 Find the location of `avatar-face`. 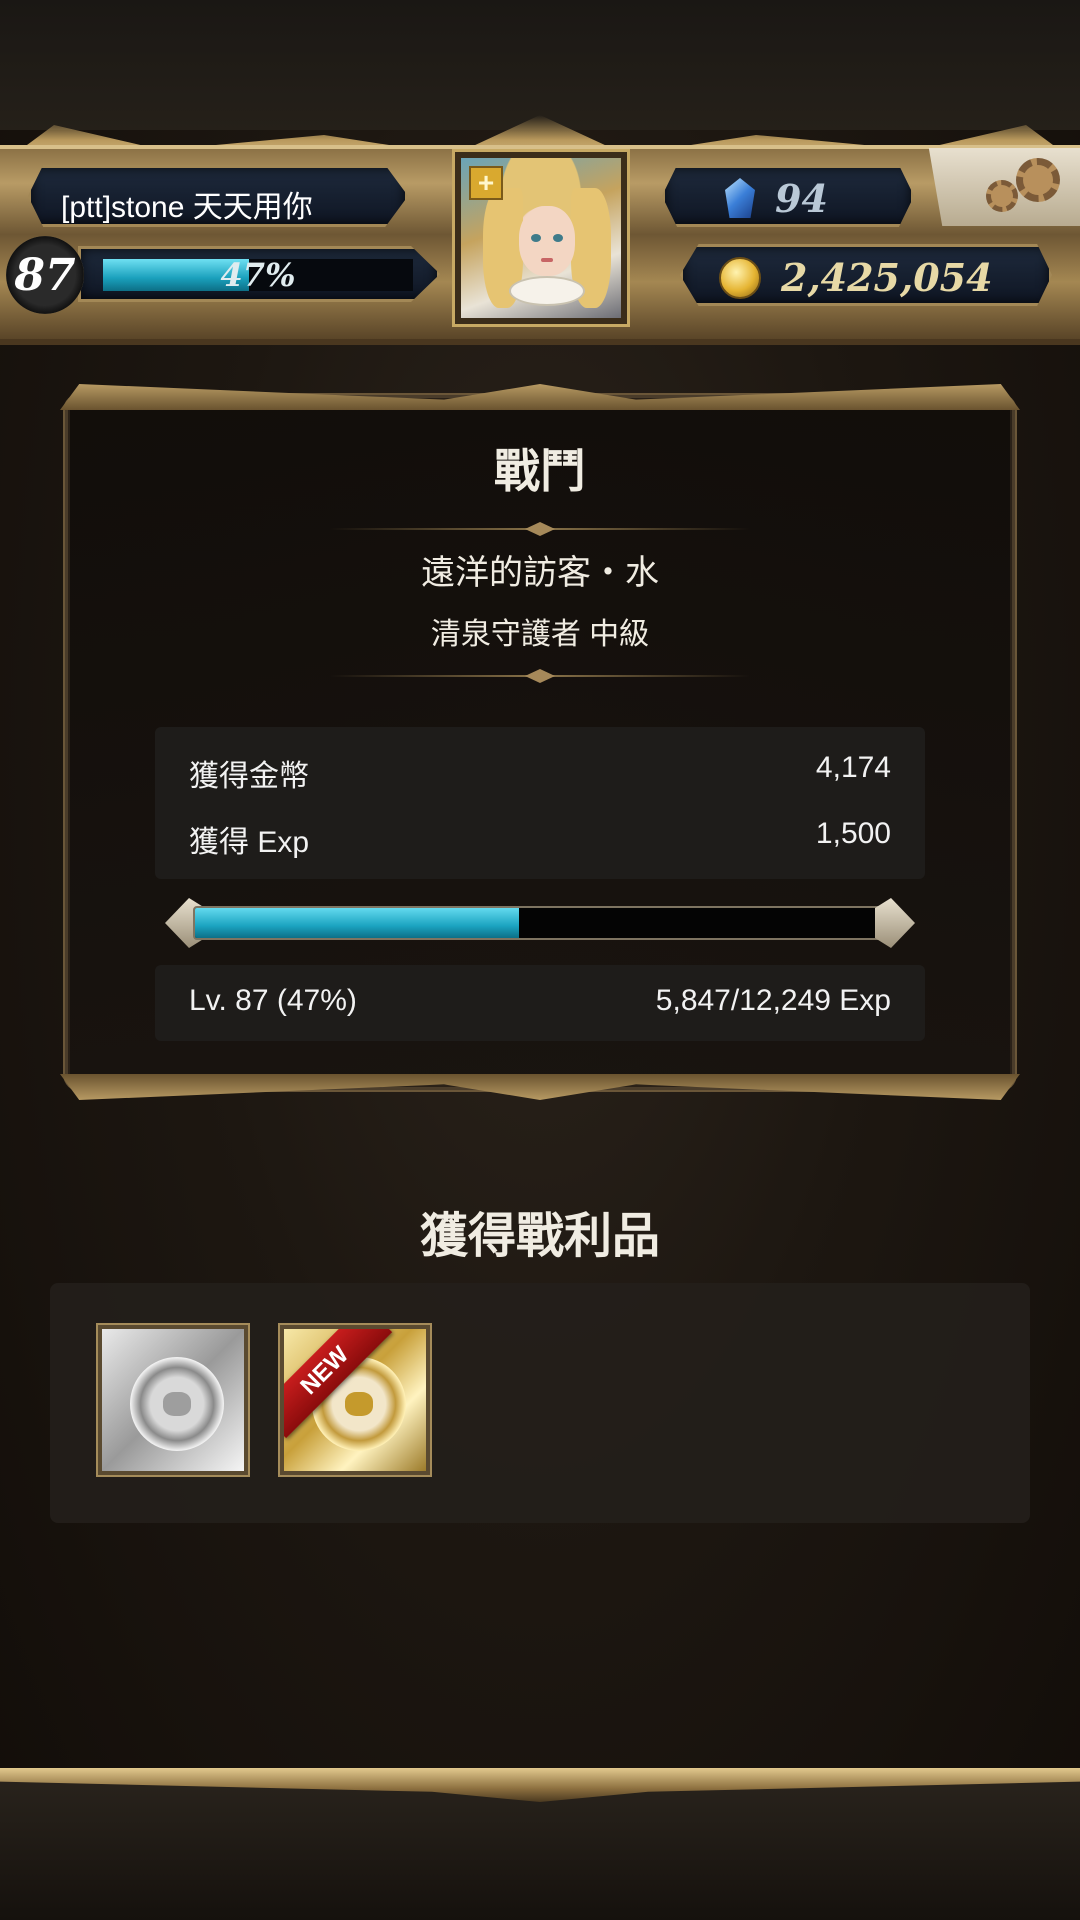

avatar-face is located at coordinates (547, 241).